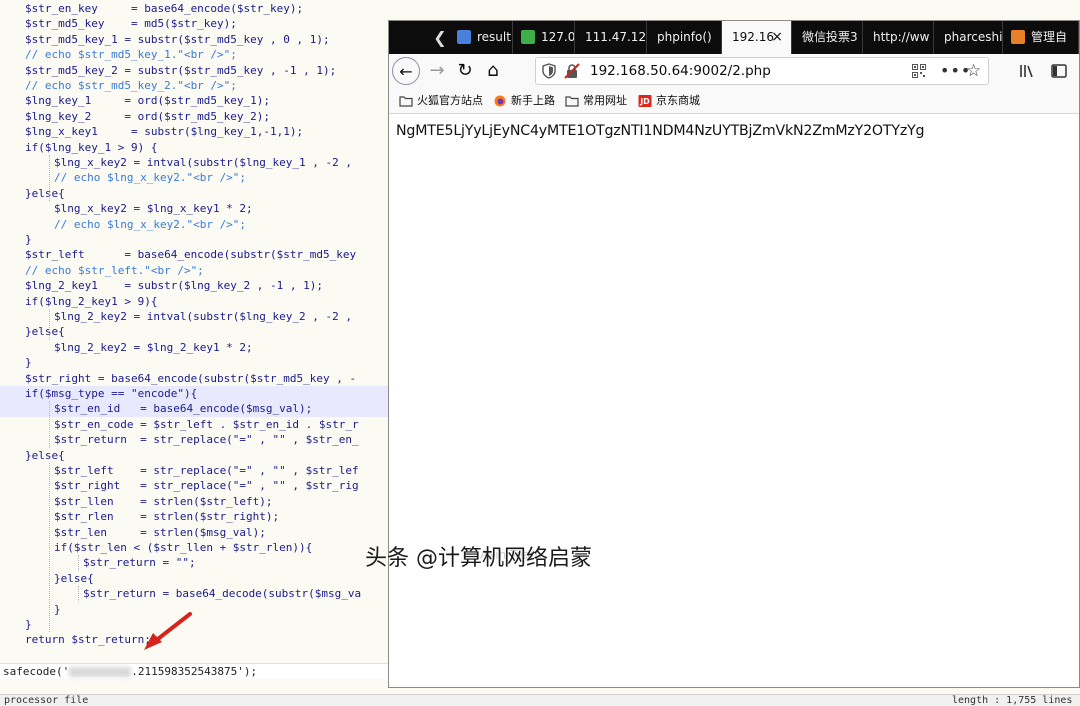 Image resolution: width=1080 pixels, height=706 pixels. Describe the element at coordinates (195, 409) in the screenshot. I see `code-line: $str_en_id = base64_encode($msg_val);` at that location.